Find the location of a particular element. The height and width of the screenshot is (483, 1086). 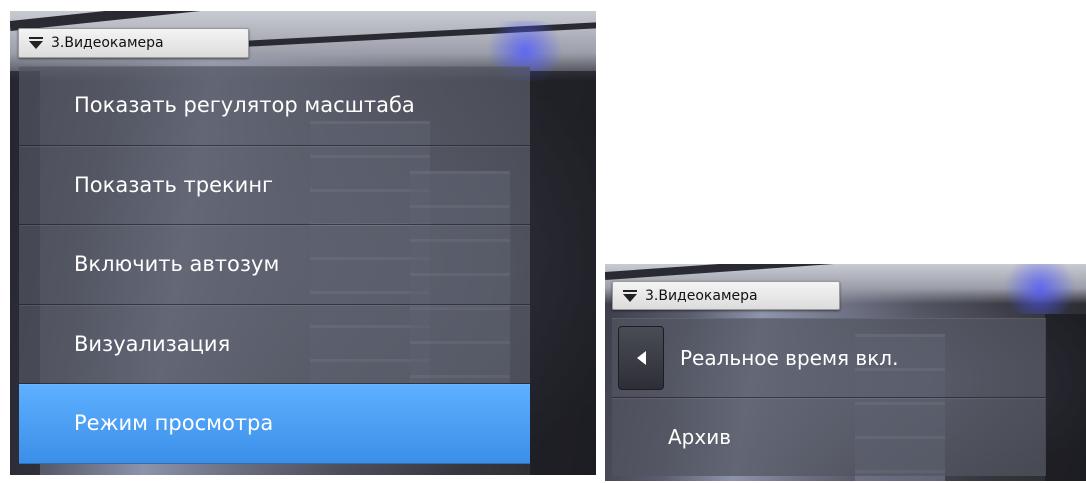

menu-item-enable-autozoom: Включить автозум is located at coordinates (274, 265).